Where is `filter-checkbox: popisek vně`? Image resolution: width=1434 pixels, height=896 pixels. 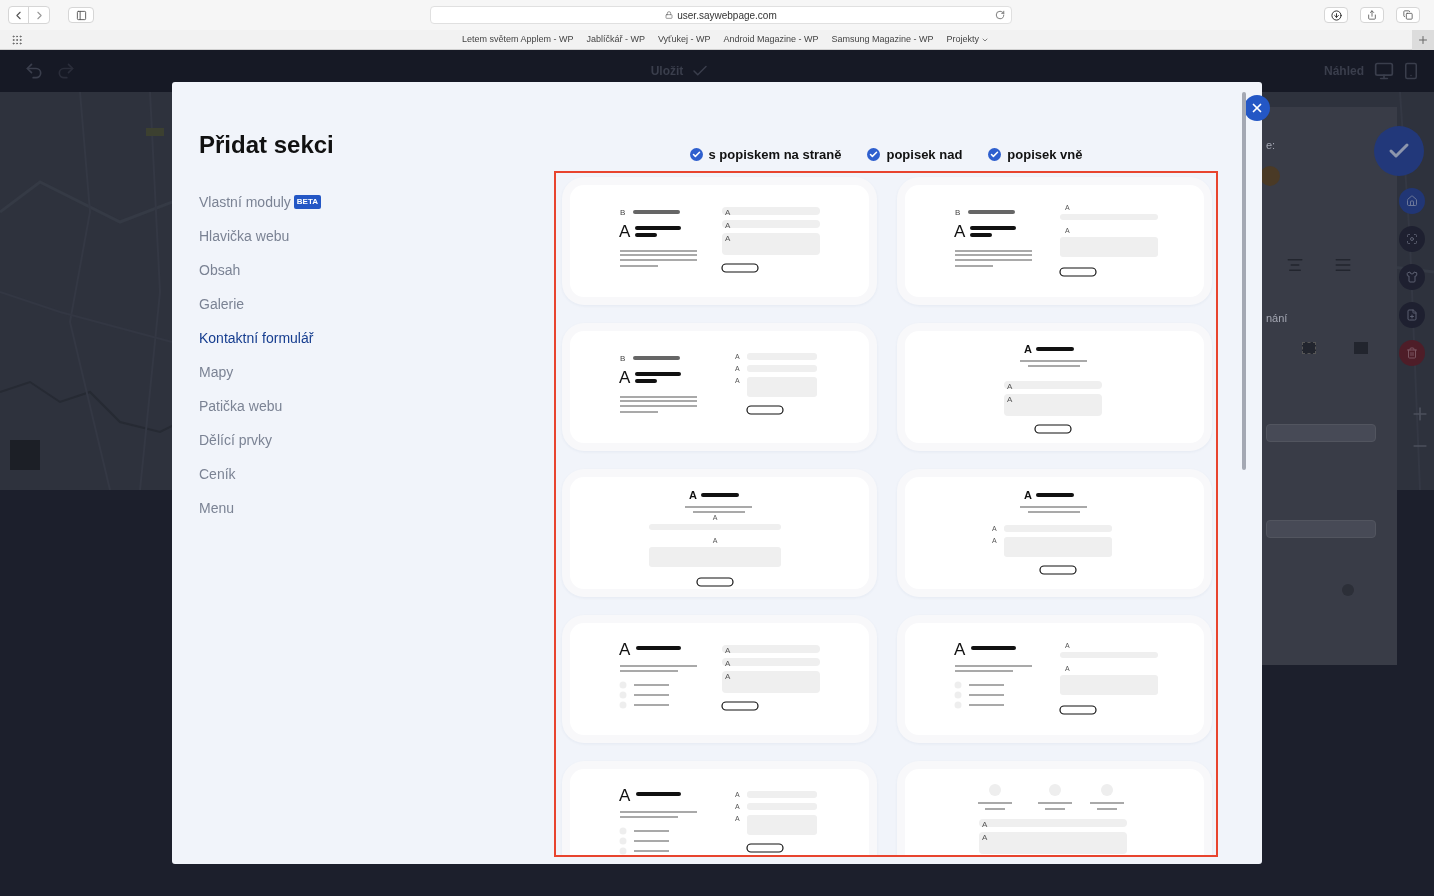
filter-checkbox: popisek vně is located at coordinates (1035, 155).